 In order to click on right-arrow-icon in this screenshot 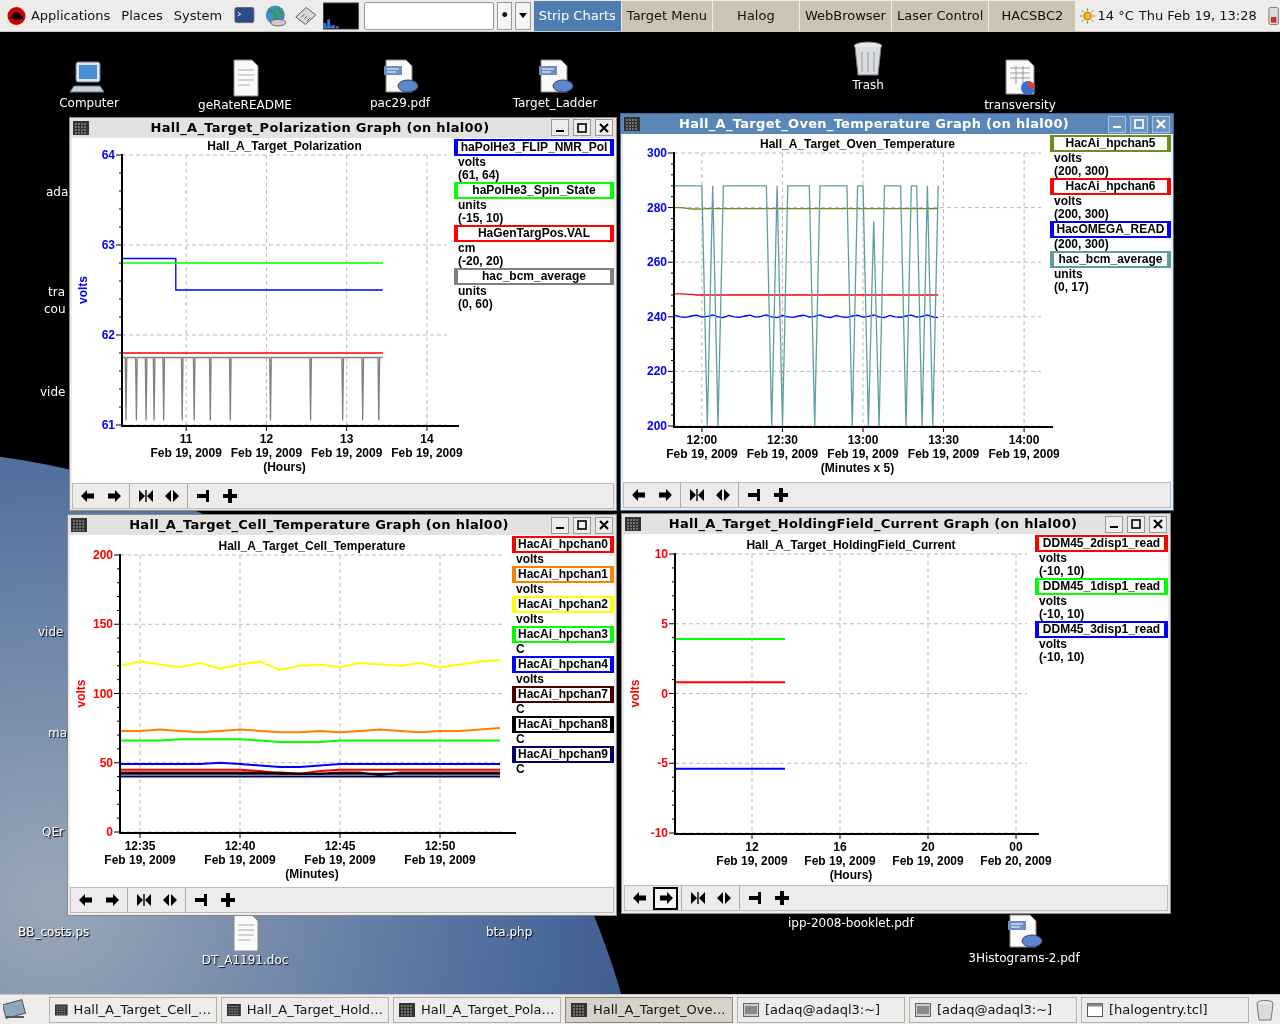, I will do `click(665, 898)`.